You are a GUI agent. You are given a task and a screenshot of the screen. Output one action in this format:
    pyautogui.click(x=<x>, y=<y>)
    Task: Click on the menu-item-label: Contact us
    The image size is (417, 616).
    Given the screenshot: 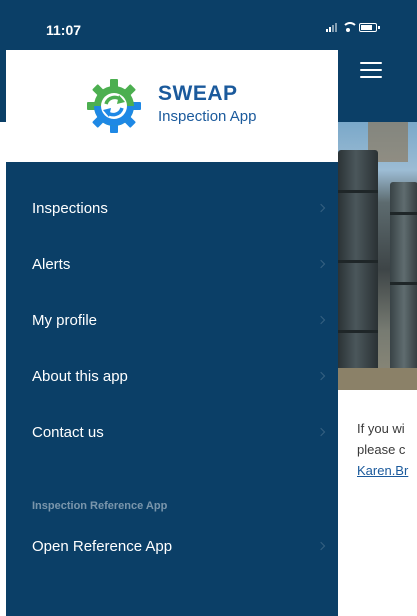 What is the action you would take?
    pyautogui.click(x=68, y=432)
    